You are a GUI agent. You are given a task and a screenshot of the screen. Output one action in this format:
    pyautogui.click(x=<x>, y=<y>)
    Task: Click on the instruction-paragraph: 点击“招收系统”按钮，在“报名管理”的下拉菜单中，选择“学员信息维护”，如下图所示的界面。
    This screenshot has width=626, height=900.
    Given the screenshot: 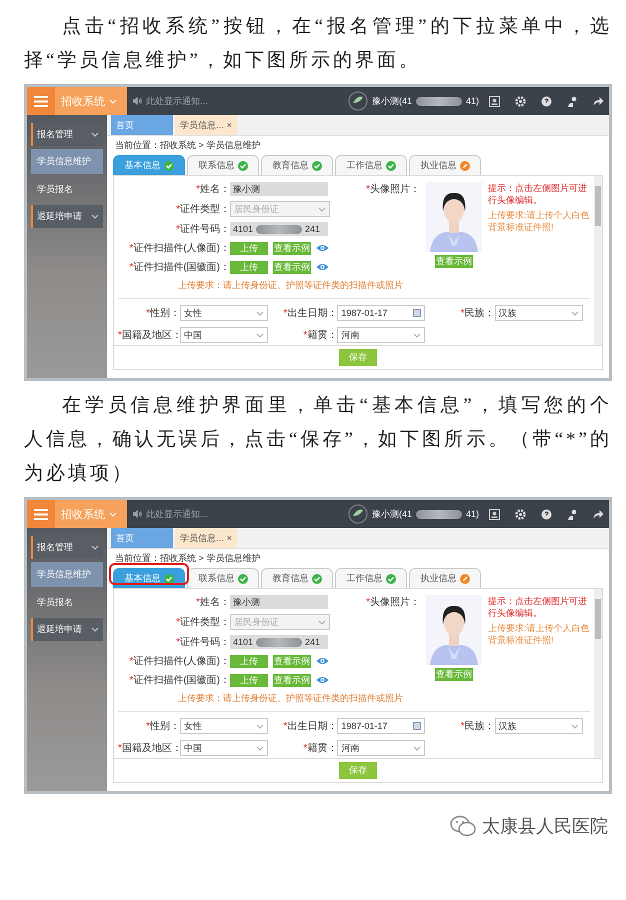 What is the action you would take?
    pyautogui.click(x=318, y=44)
    